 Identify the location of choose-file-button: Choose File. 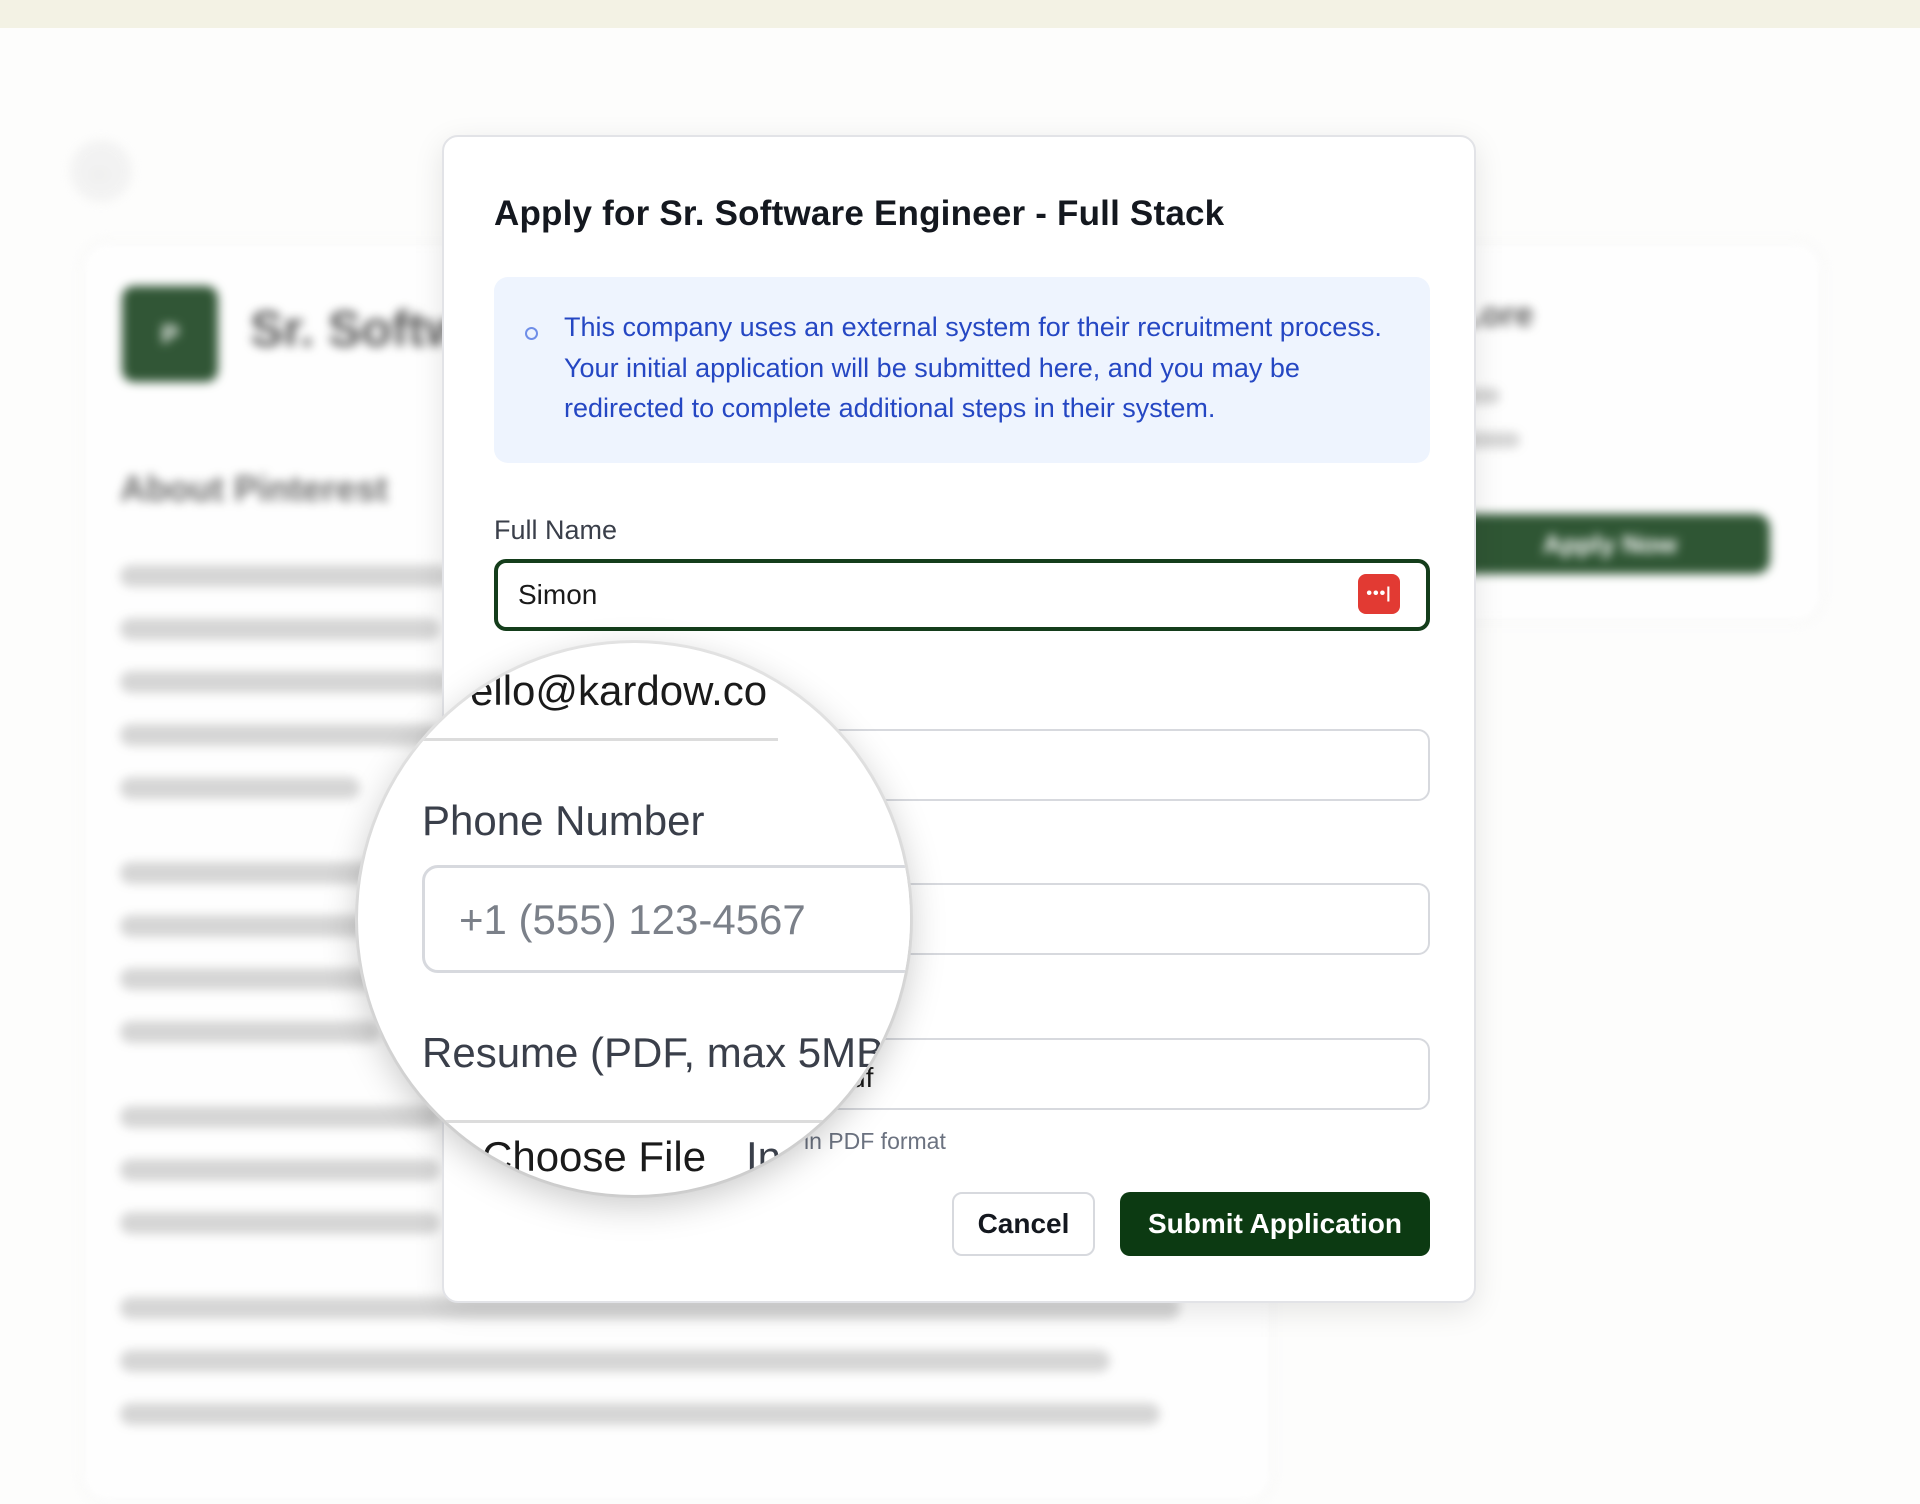
(594, 1157).